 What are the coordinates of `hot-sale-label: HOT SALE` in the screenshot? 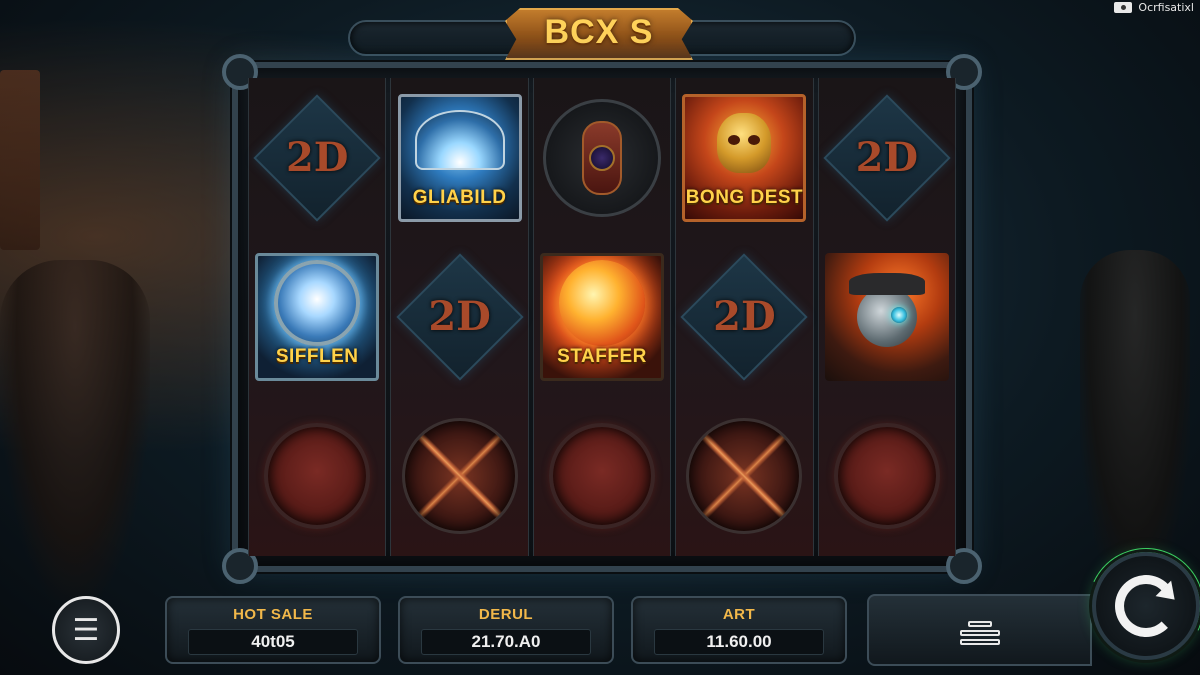 It's located at (273, 614).